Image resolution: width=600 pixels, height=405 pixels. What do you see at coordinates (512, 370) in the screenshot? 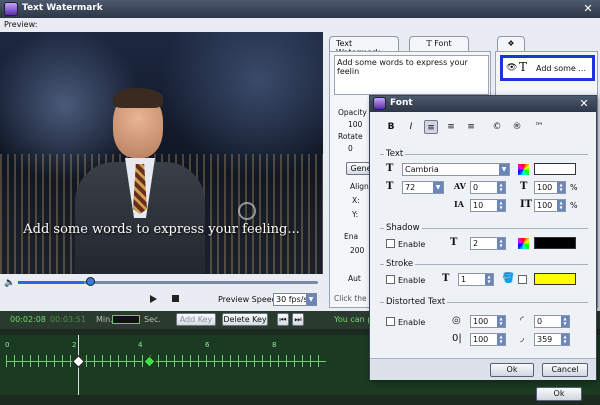
I see `font-ok-button: Ok` at bounding box center [512, 370].